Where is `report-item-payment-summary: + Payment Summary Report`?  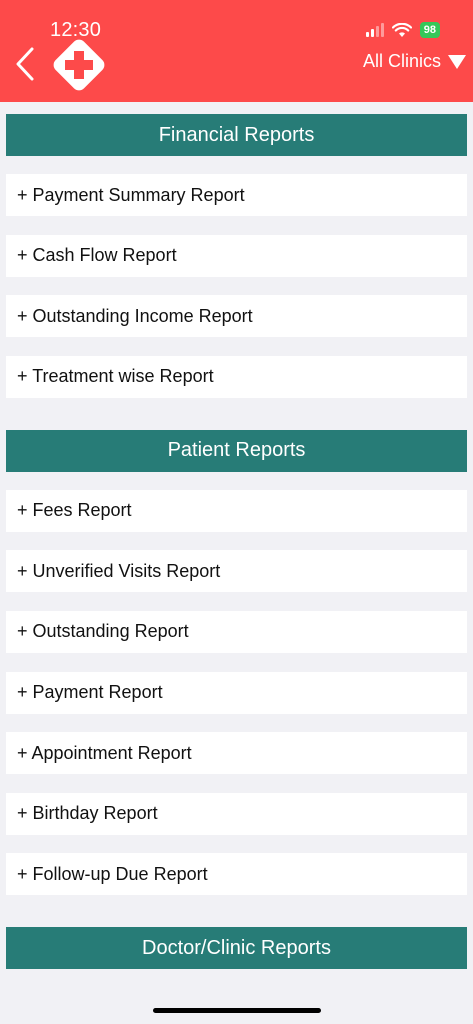
report-item-payment-summary: + Payment Summary Report is located at coordinates (236, 195).